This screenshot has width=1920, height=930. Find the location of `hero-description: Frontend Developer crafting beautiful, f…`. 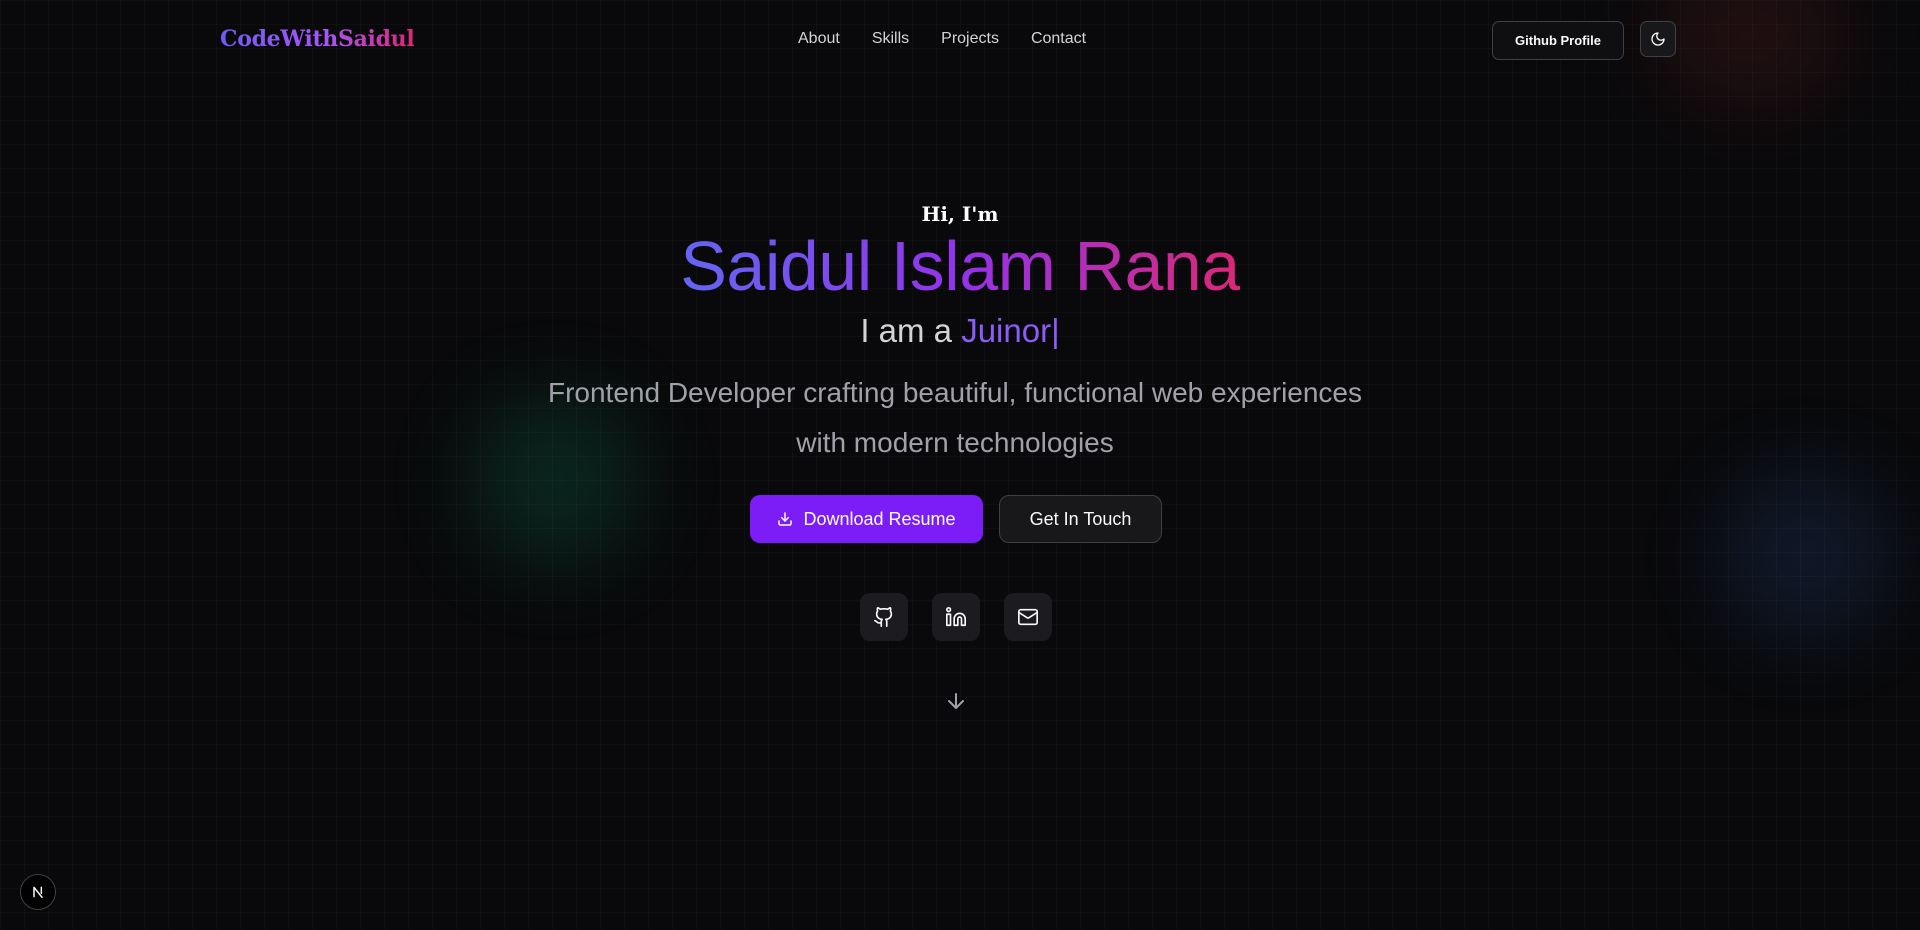

hero-description: Frontend Developer crafting beautiful, f… is located at coordinates (955, 417).